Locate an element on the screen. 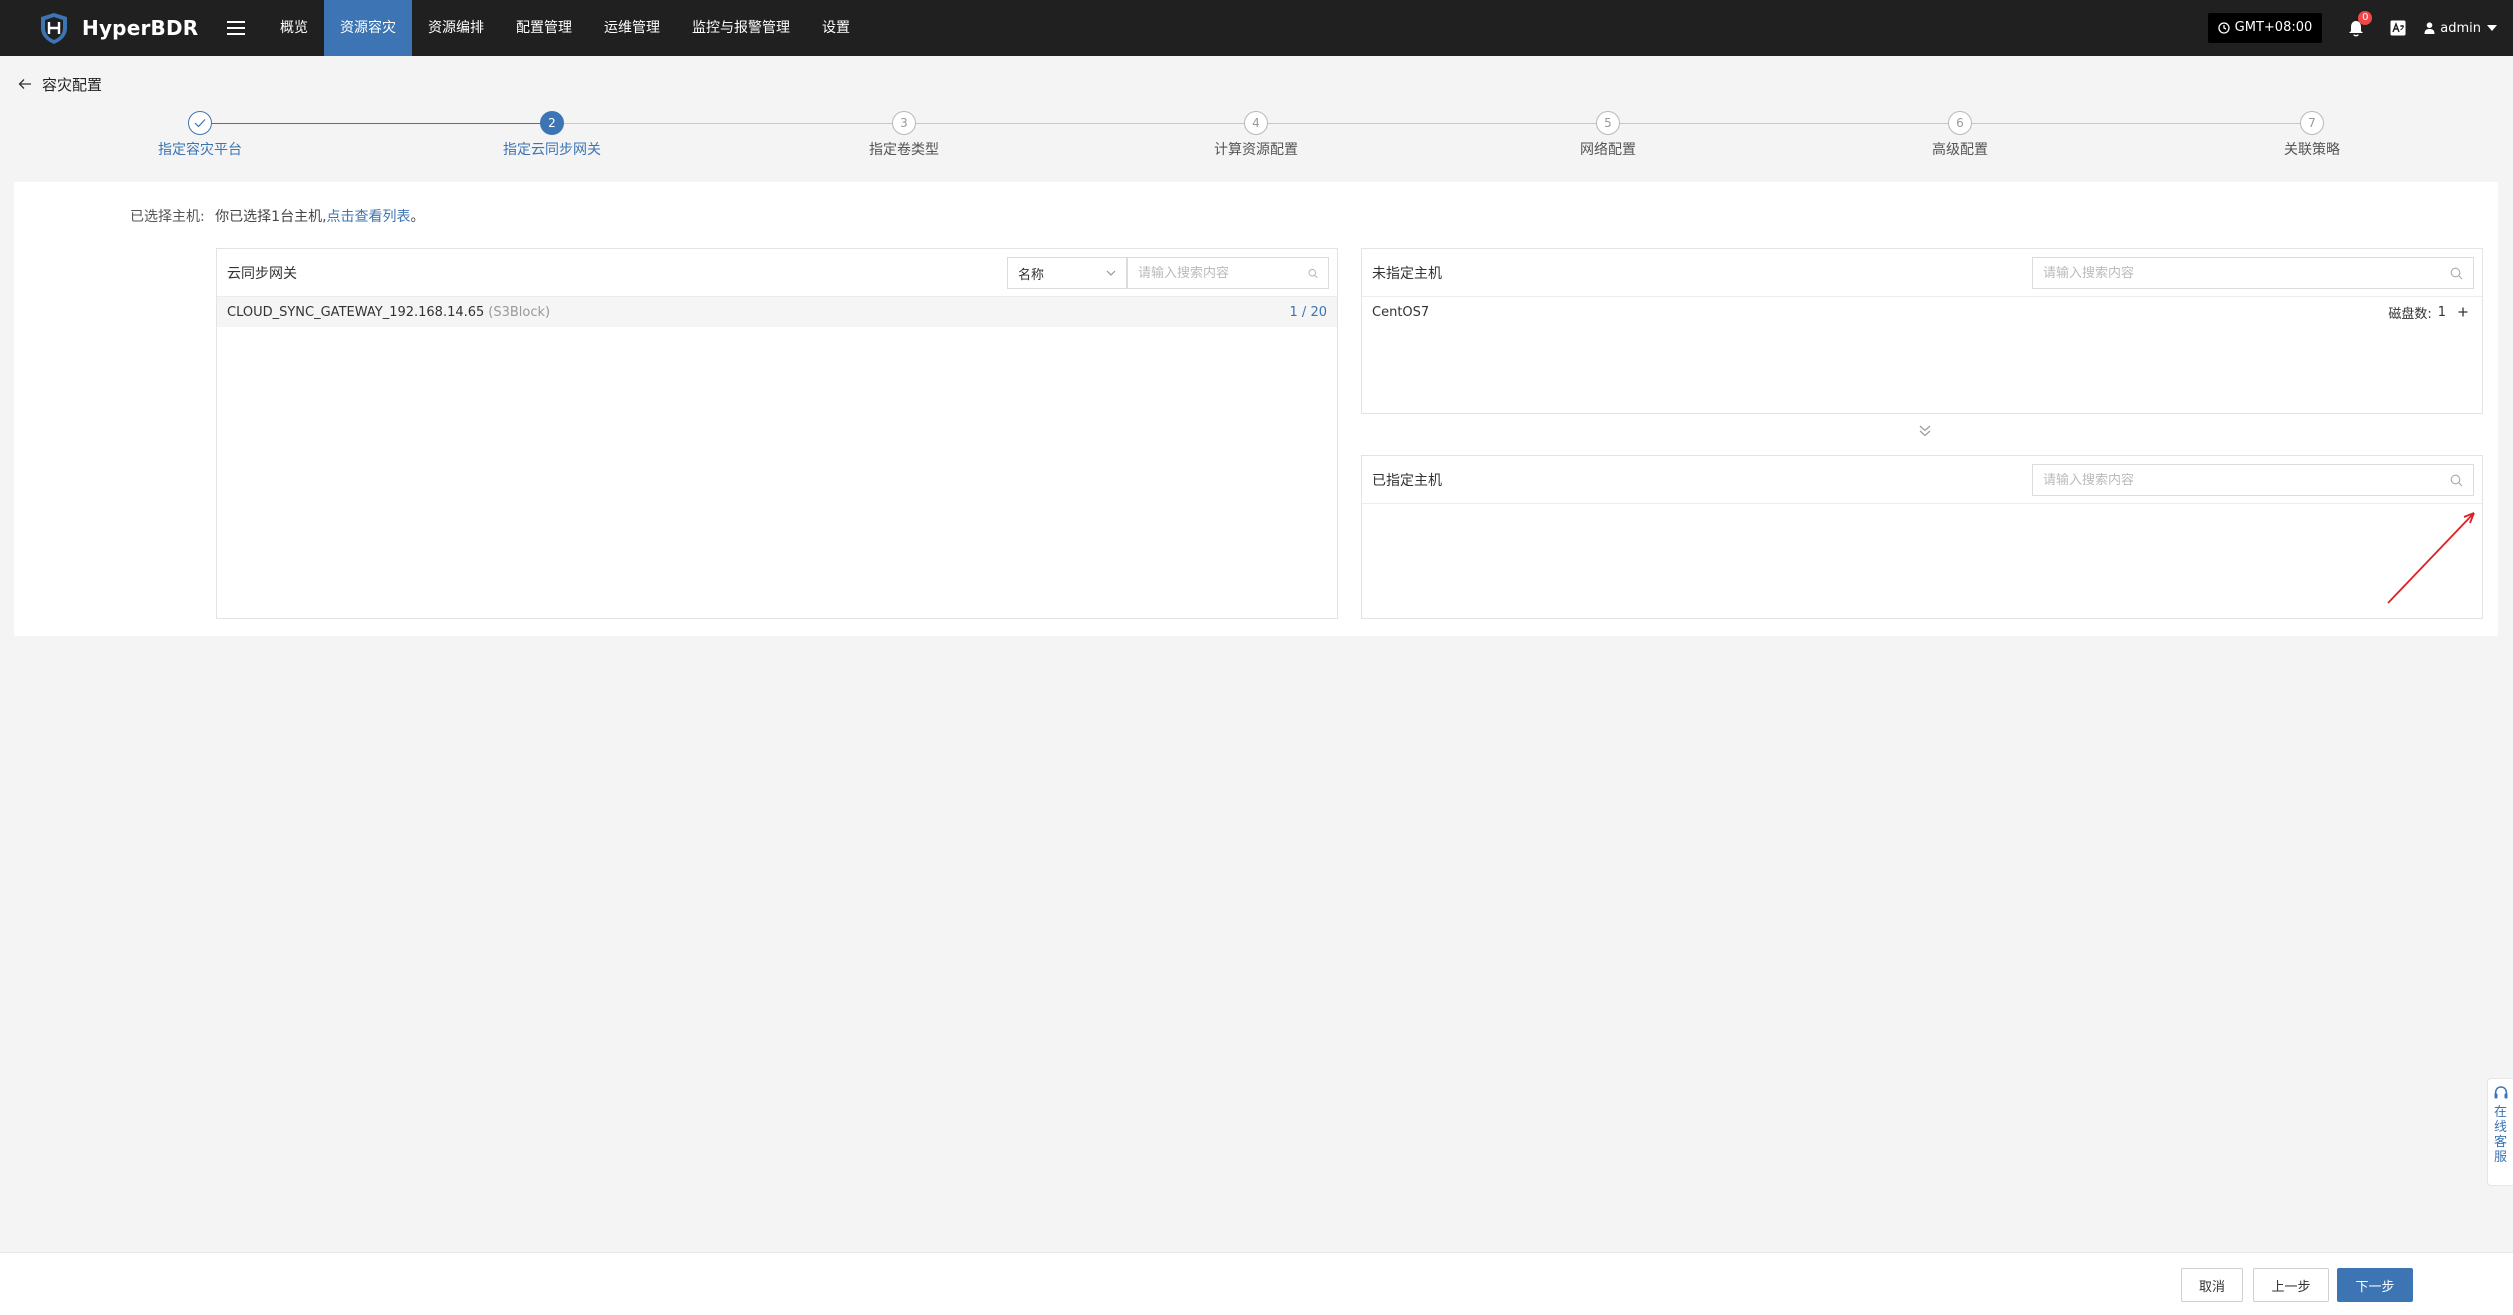  nav-item-disaster-recovery: 资源容灾 is located at coordinates (368, 28).